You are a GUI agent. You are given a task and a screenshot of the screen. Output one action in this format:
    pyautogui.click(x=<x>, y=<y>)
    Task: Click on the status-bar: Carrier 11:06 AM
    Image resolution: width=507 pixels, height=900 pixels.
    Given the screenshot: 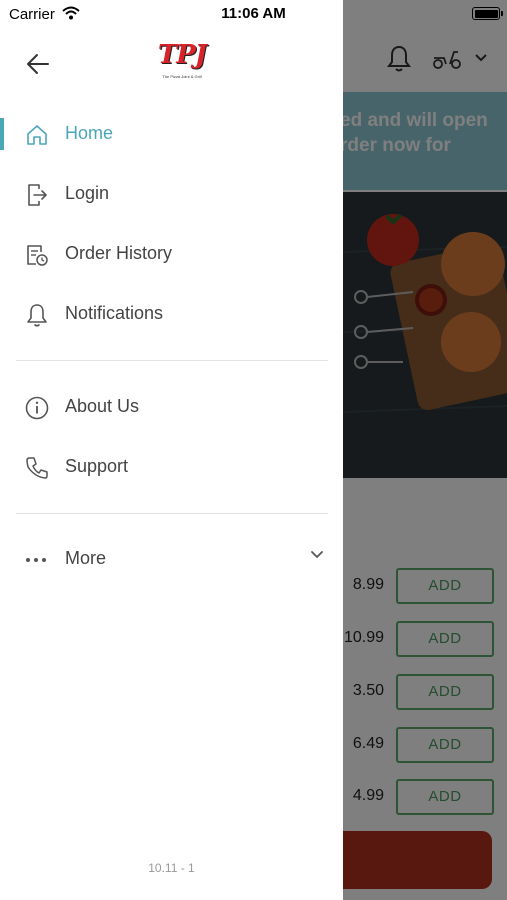 What is the action you would take?
    pyautogui.click(x=253, y=15)
    